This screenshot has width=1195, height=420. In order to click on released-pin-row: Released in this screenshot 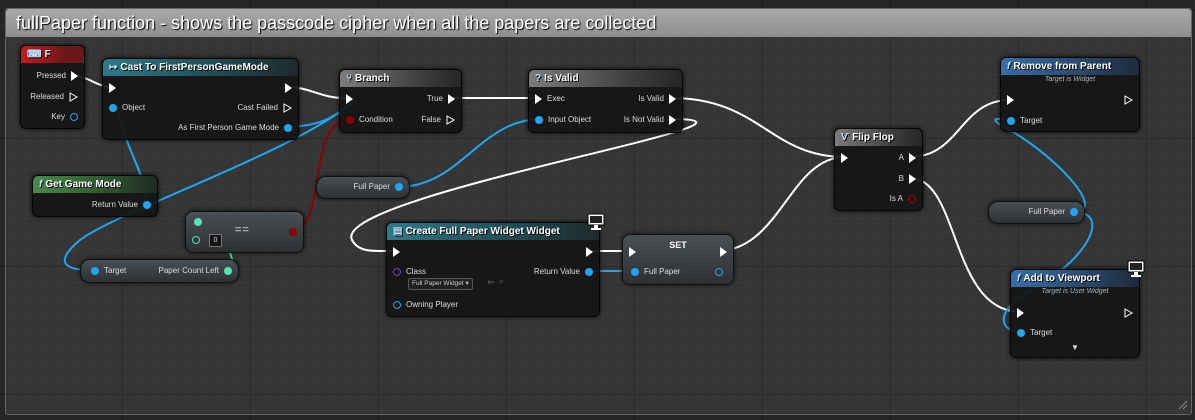, I will do `click(54, 97)`.